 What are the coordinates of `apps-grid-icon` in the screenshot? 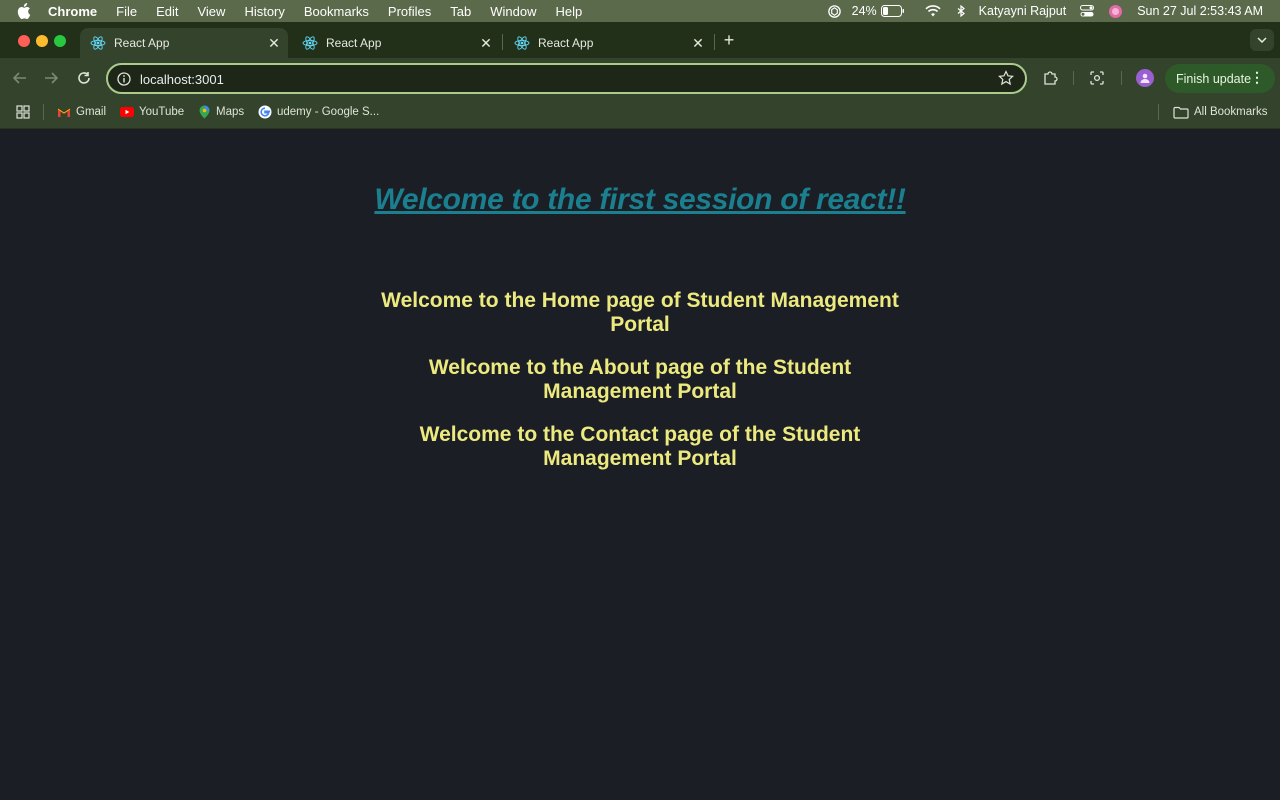 It's located at (23, 112).